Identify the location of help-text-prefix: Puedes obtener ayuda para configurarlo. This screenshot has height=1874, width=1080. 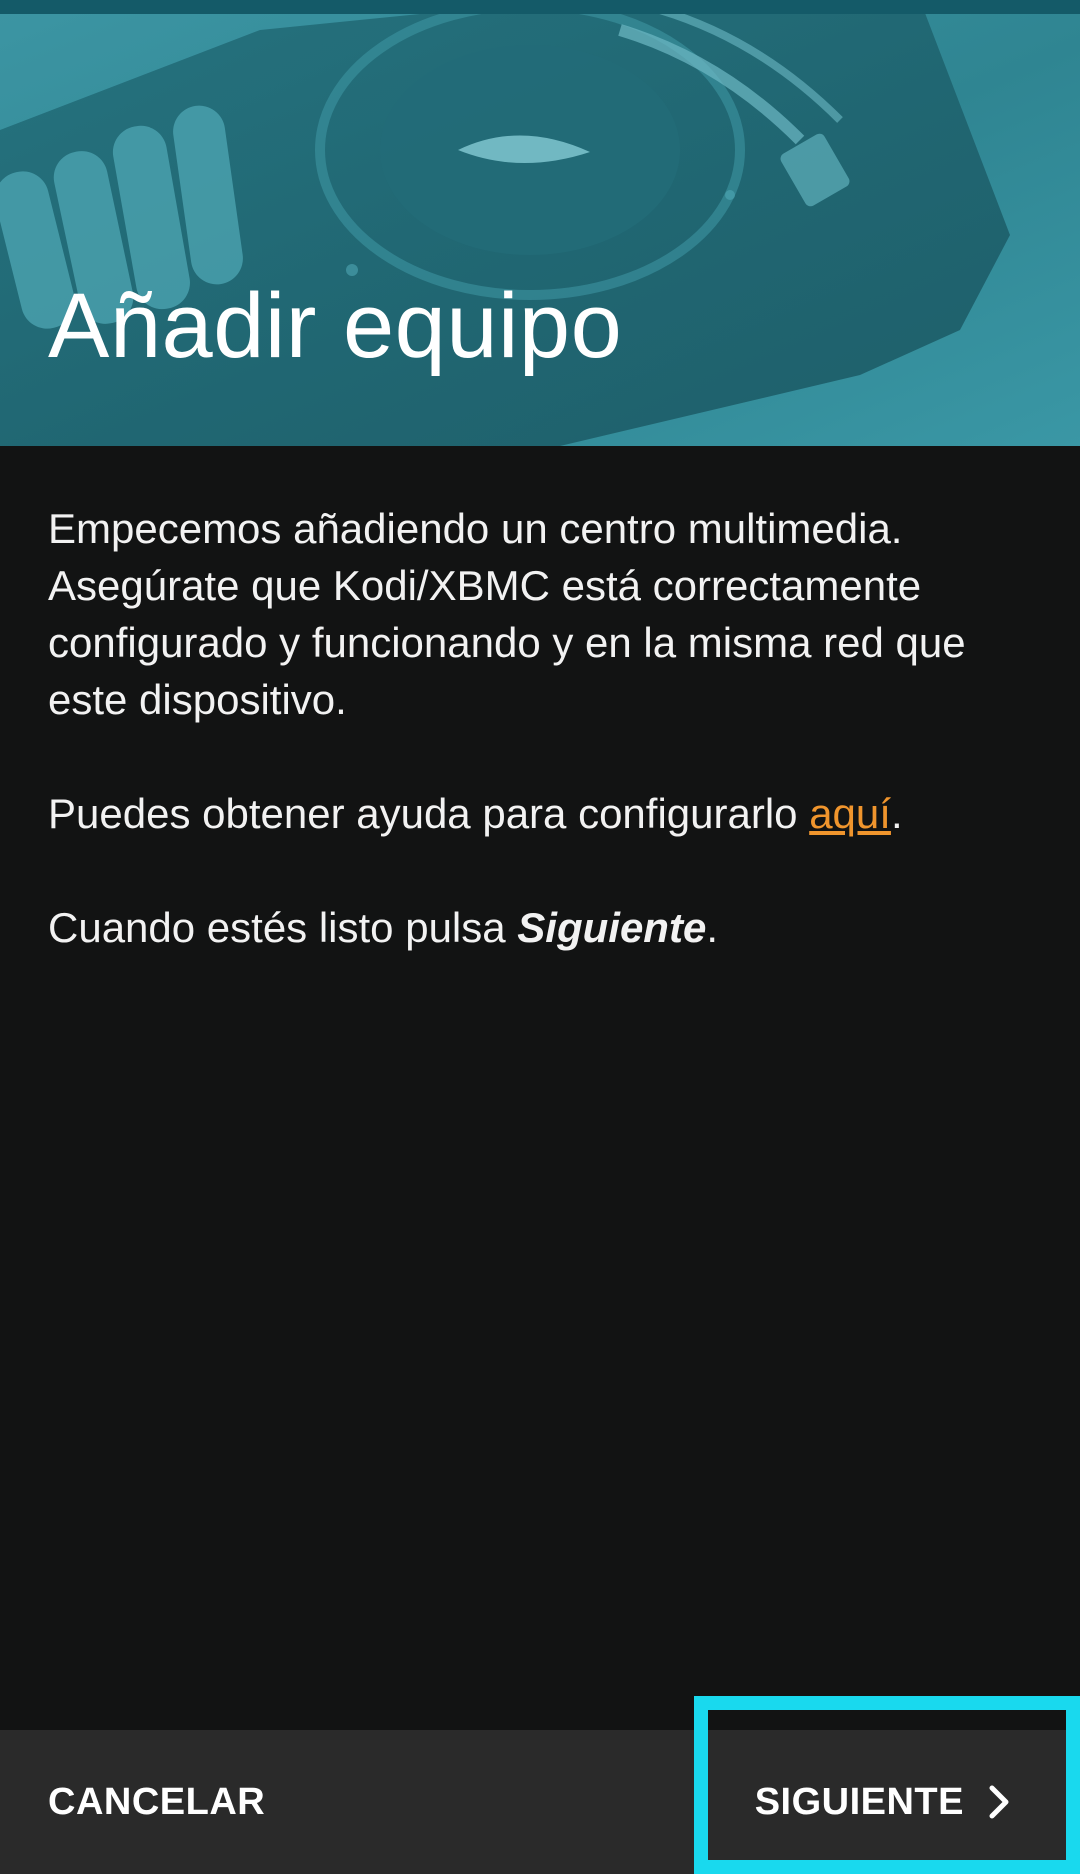
(429, 813).